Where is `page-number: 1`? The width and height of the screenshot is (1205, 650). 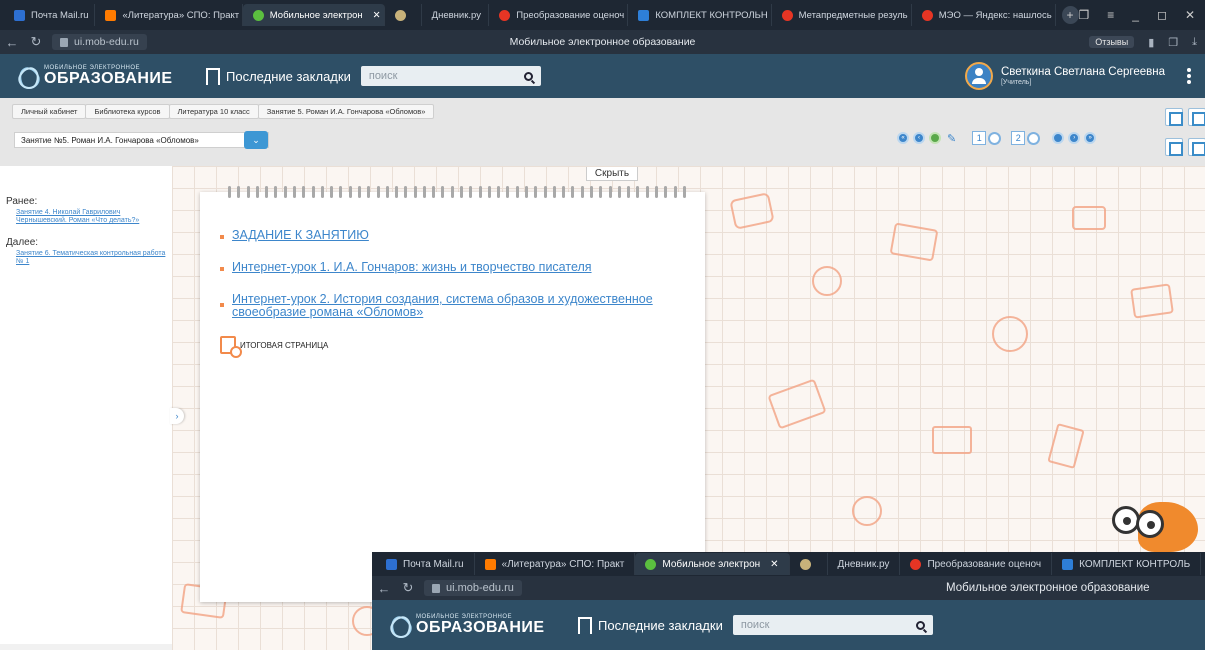
page-number: 1 is located at coordinates (979, 138).